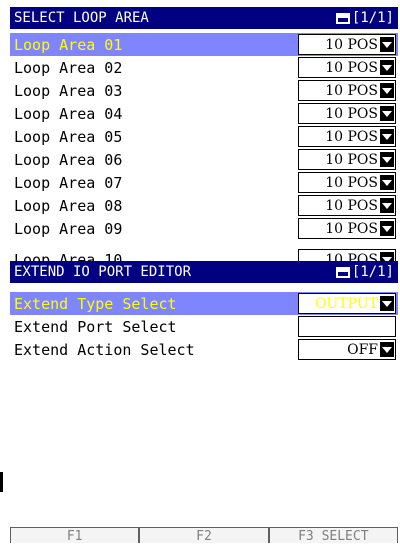 The image size is (400, 544). I want to click on f3-select-key: F3 SELECT, so click(333, 535).